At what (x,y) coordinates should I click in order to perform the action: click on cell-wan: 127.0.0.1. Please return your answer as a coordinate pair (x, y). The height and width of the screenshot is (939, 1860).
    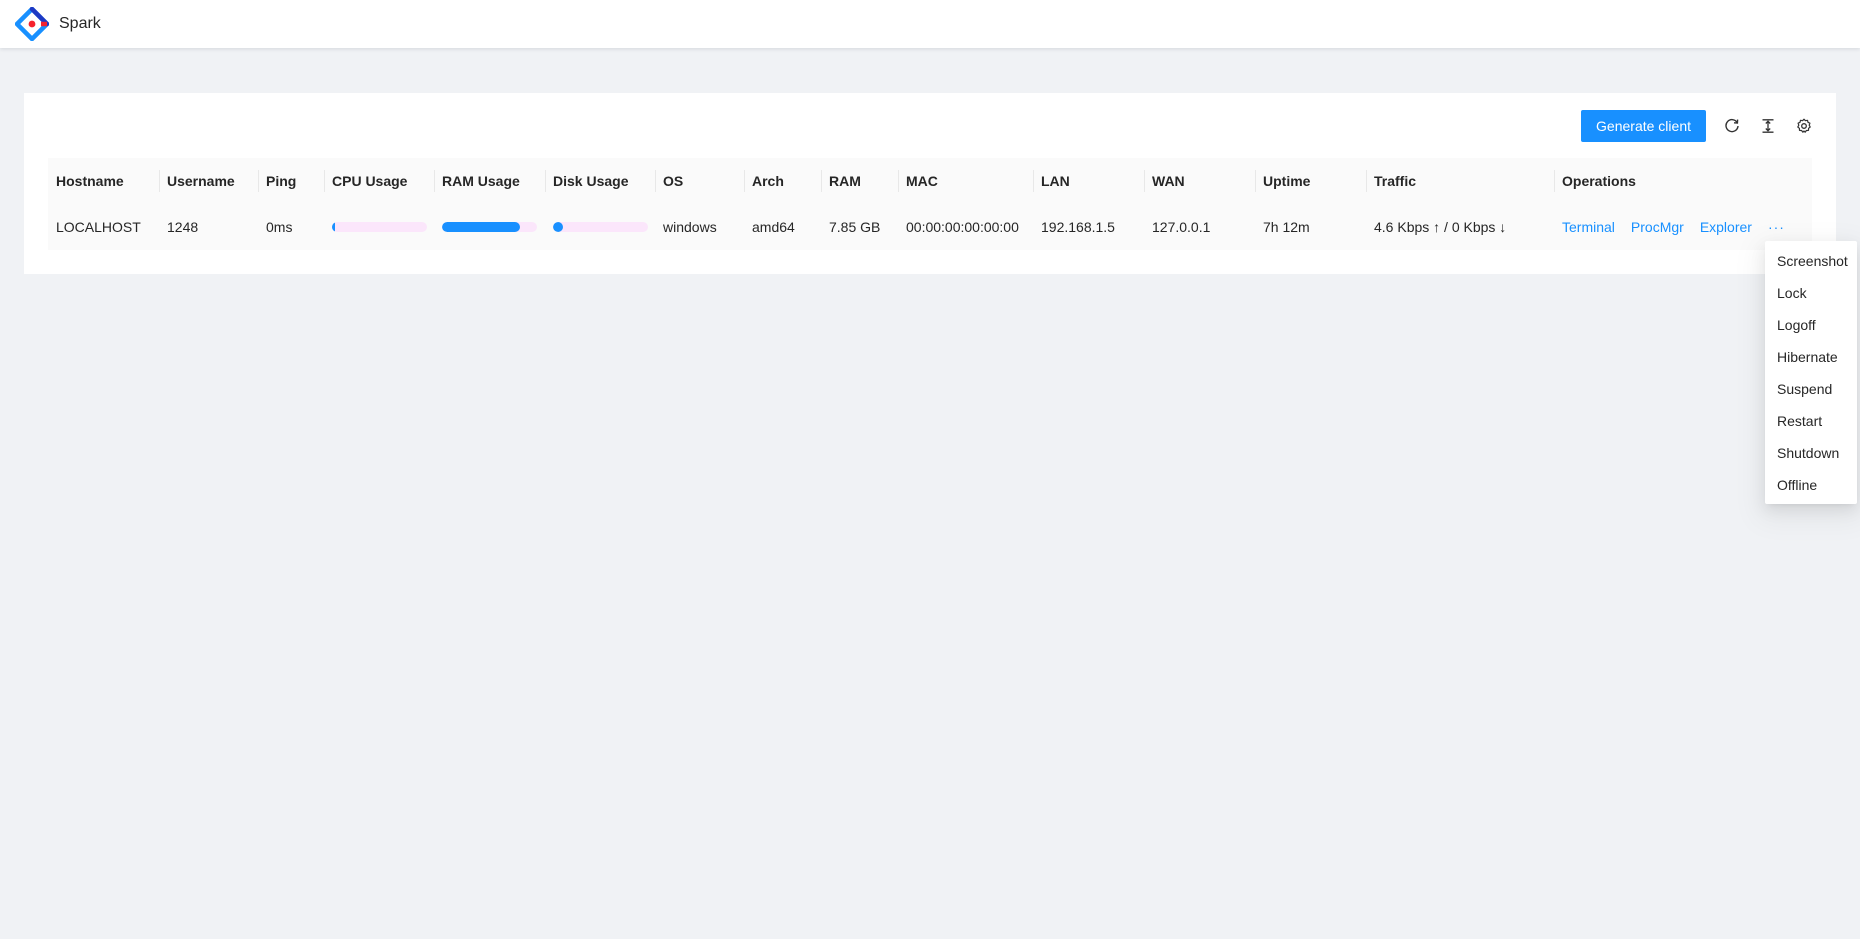
    Looking at the image, I should click on (1181, 227).